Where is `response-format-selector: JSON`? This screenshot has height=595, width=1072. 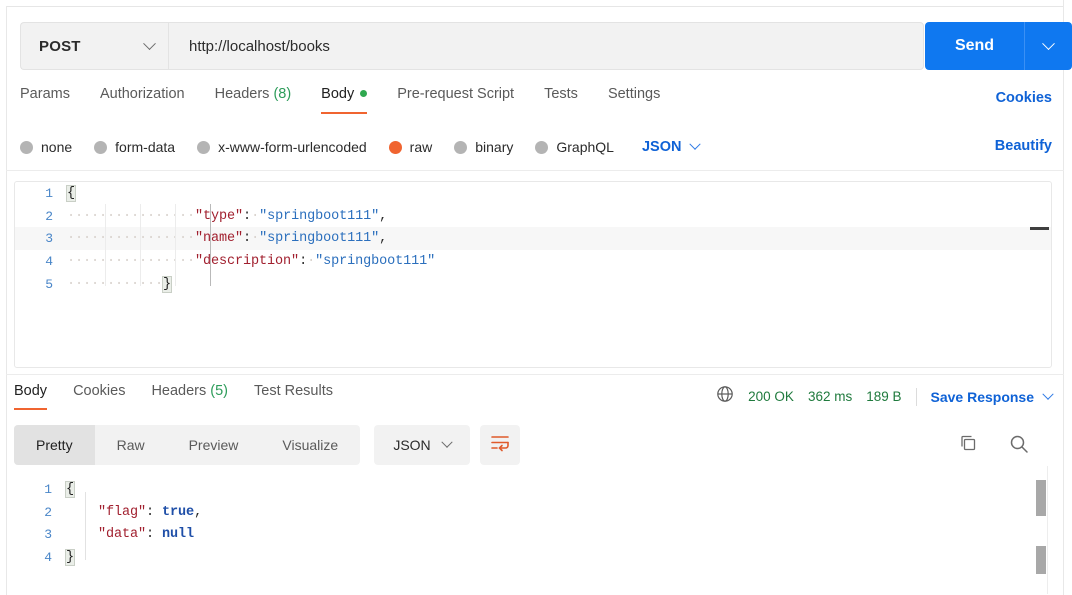
response-format-selector: JSON is located at coordinates (422, 445).